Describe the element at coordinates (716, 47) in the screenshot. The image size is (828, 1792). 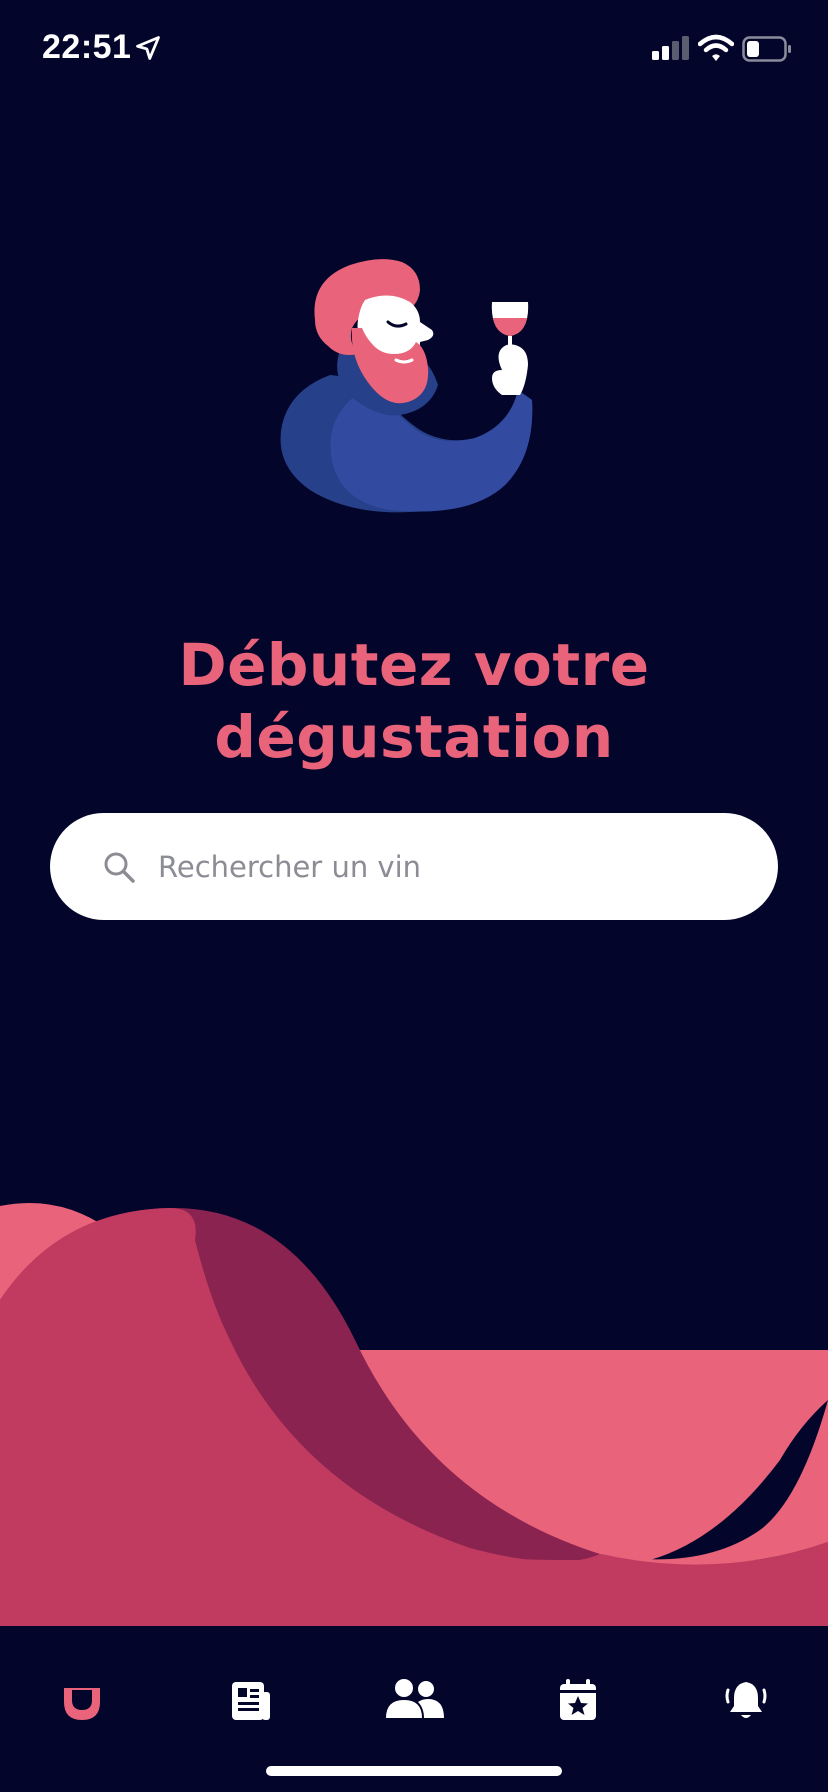
I see `wifi-icon` at that location.